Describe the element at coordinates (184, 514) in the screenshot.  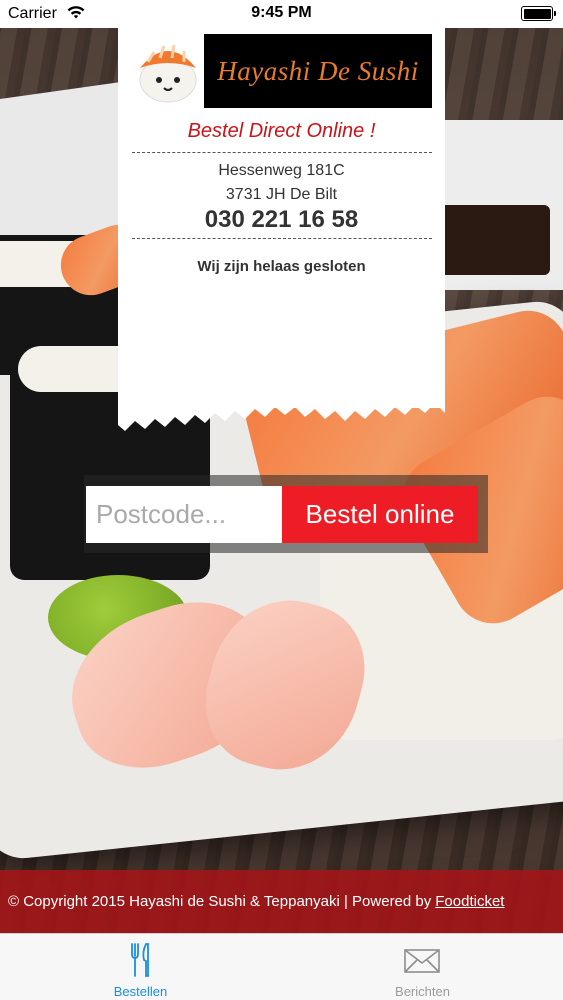
I see `postcode-input` at that location.